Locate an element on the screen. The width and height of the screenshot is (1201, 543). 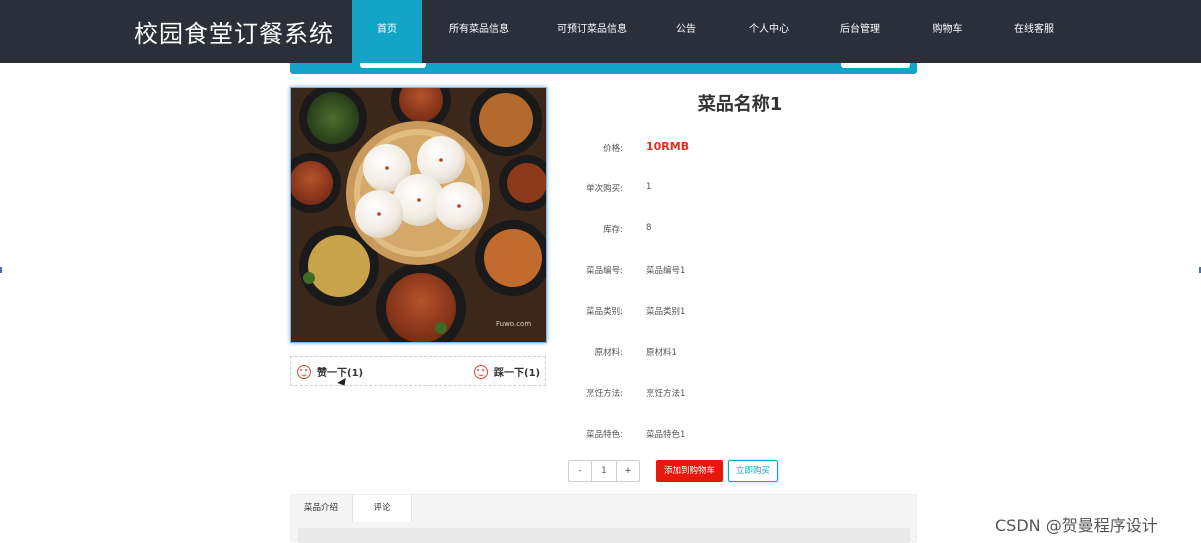
product-image: Fuwo.com is located at coordinates (418, 215).